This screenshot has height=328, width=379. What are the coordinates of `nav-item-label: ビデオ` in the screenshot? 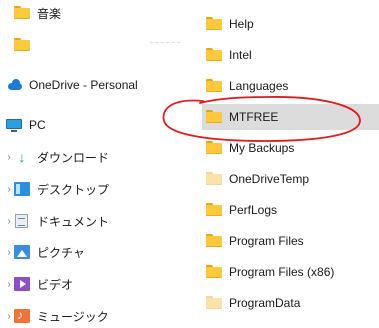 It's located at (55, 284).